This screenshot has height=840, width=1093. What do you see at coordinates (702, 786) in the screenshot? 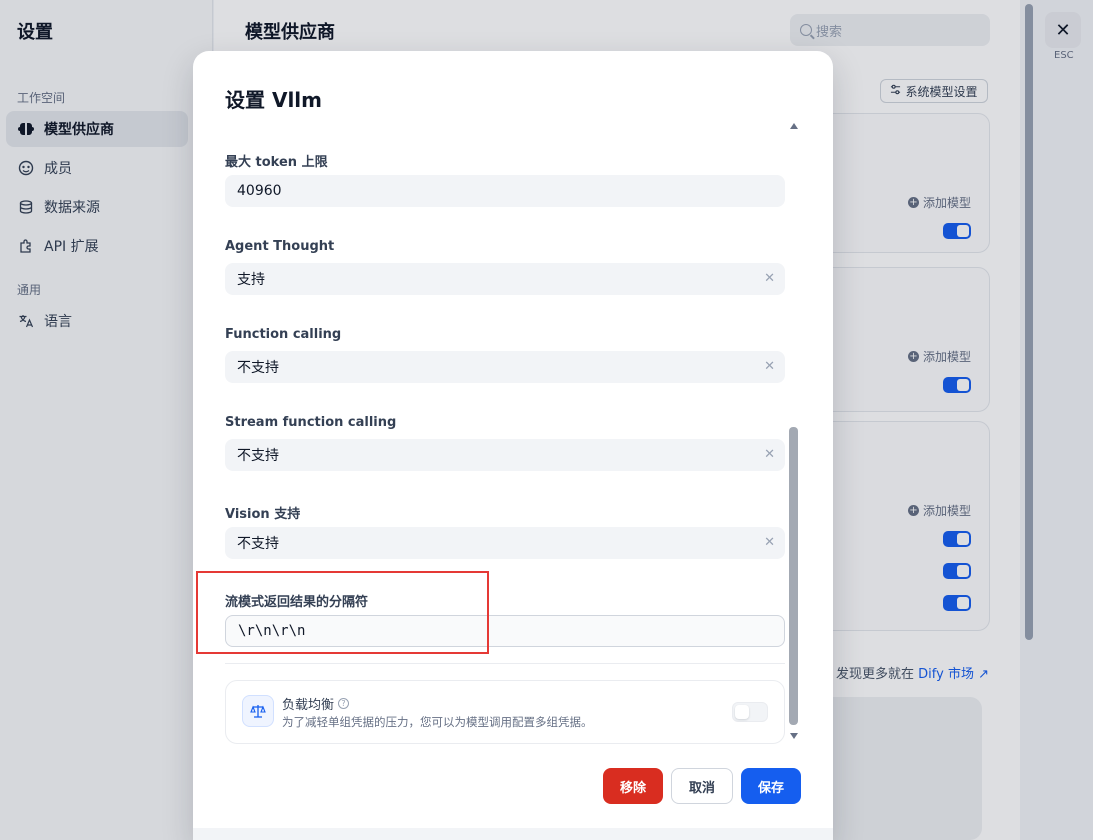
I see `cancel-button: 取消` at bounding box center [702, 786].